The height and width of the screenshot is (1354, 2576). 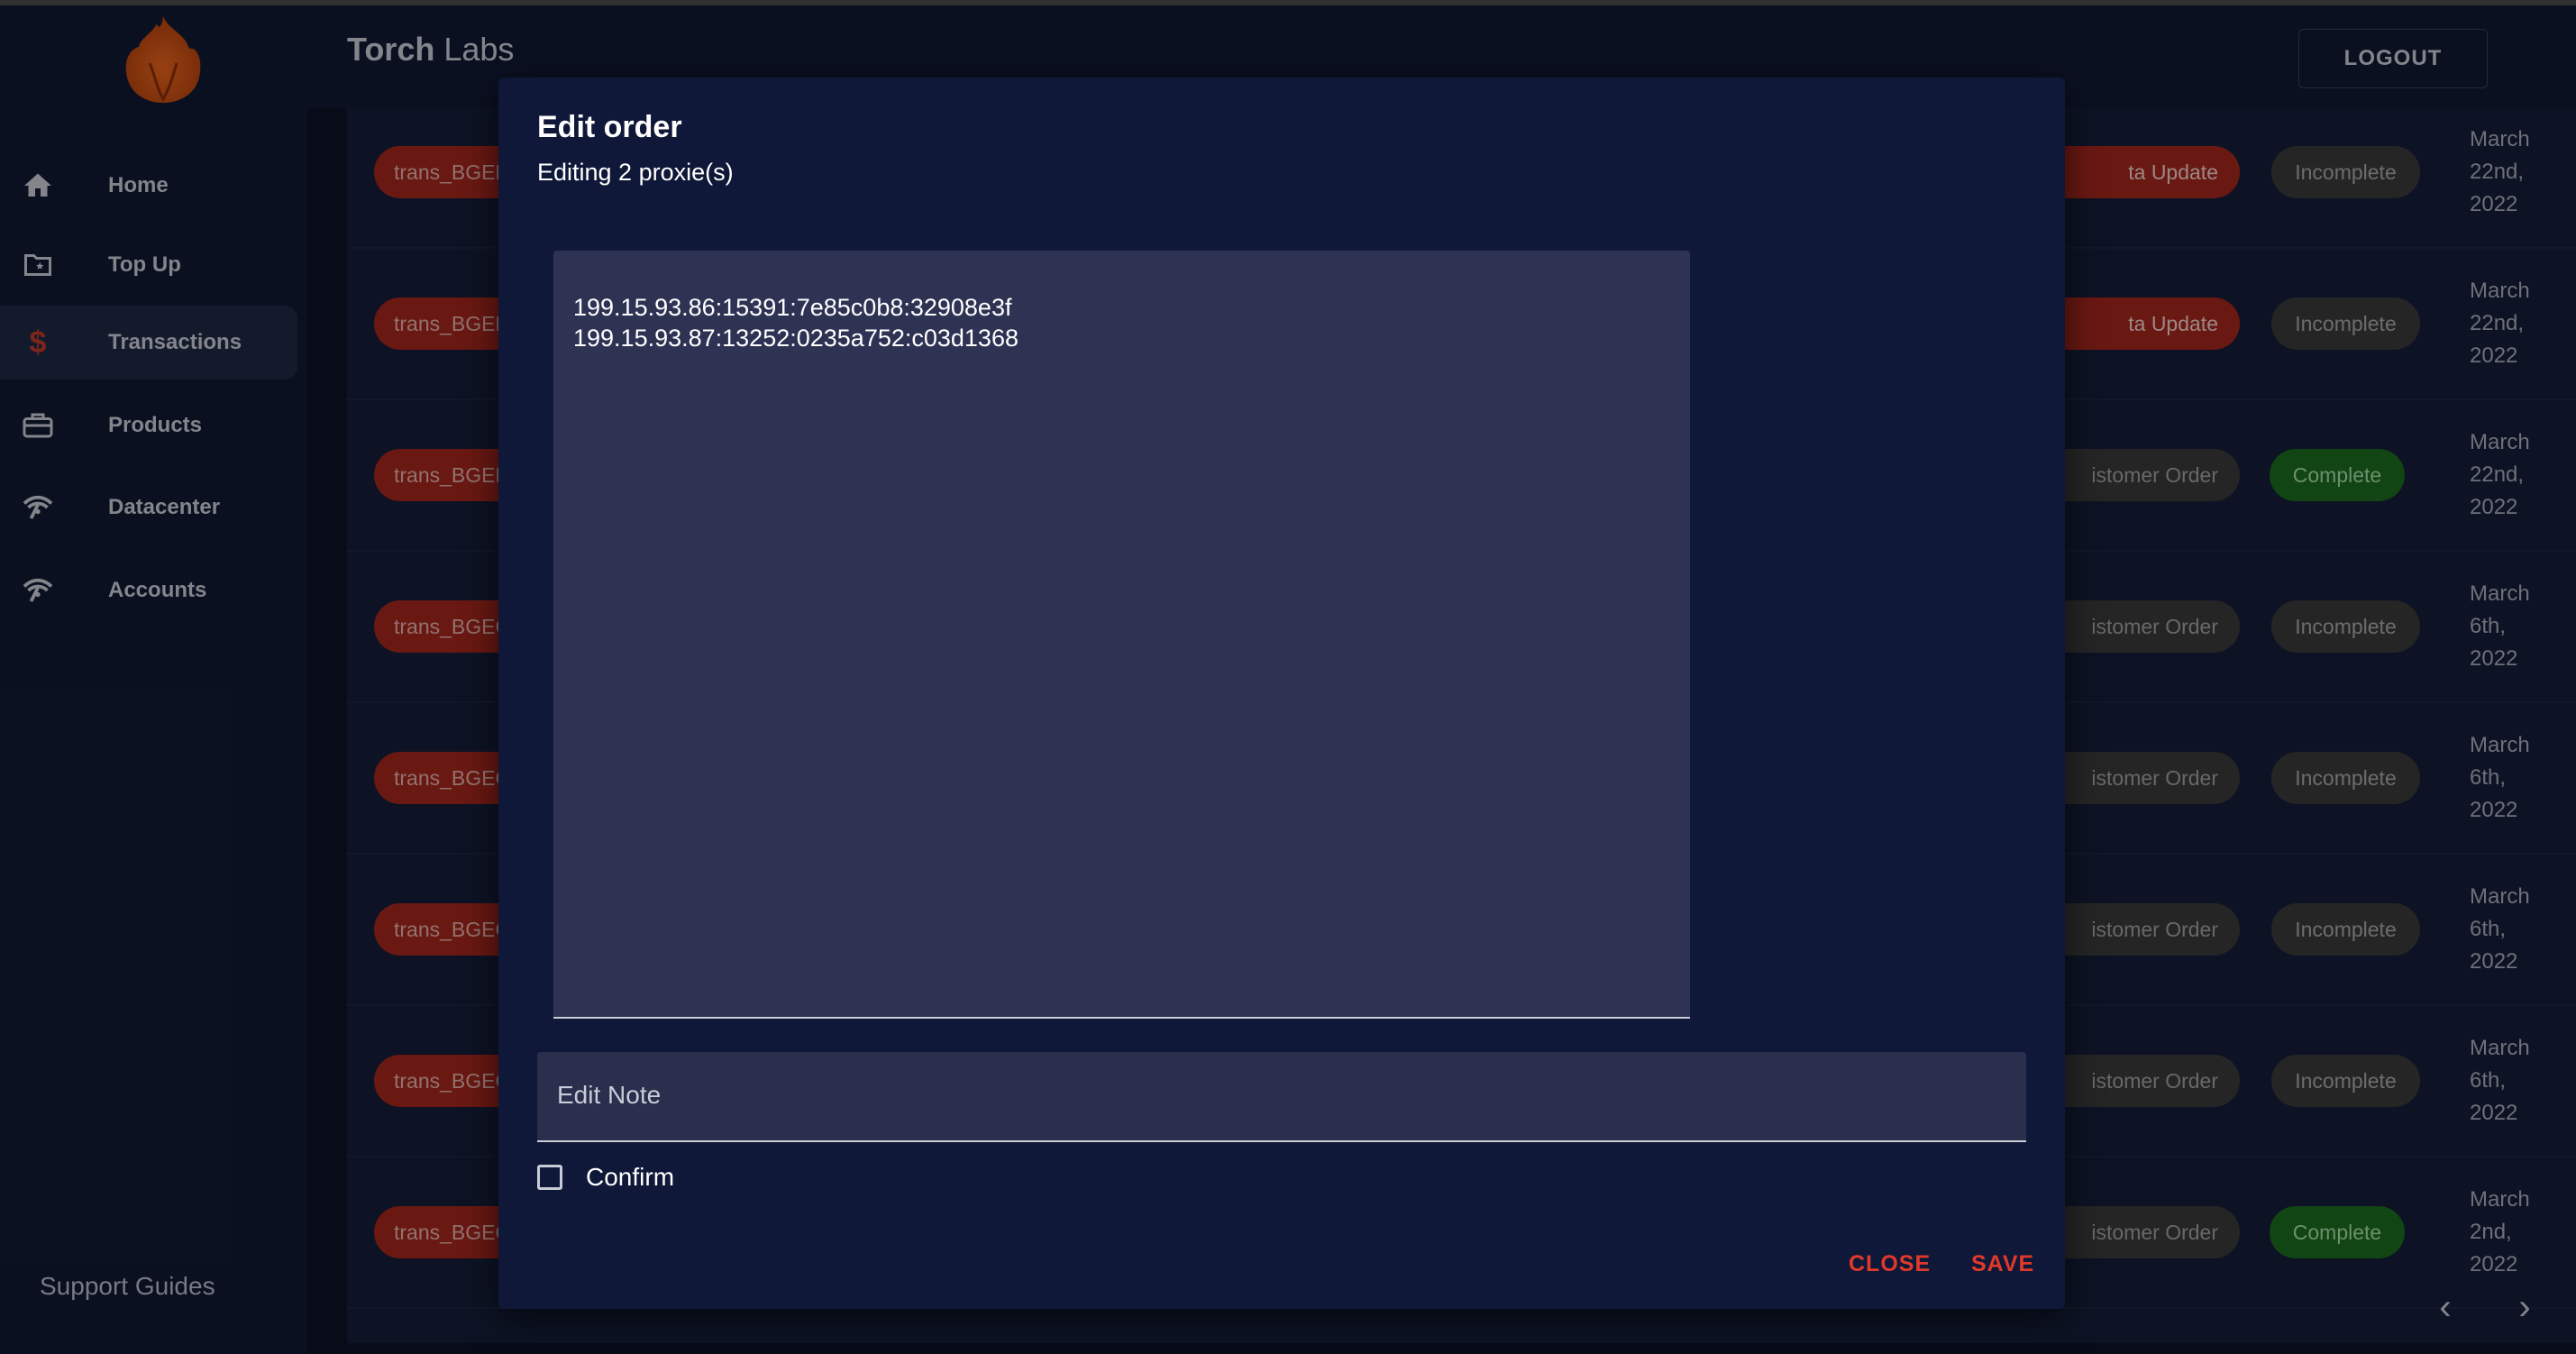 What do you see at coordinates (1281, 1097) in the screenshot?
I see `edit-note-field: Edit Note` at bounding box center [1281, 1097].